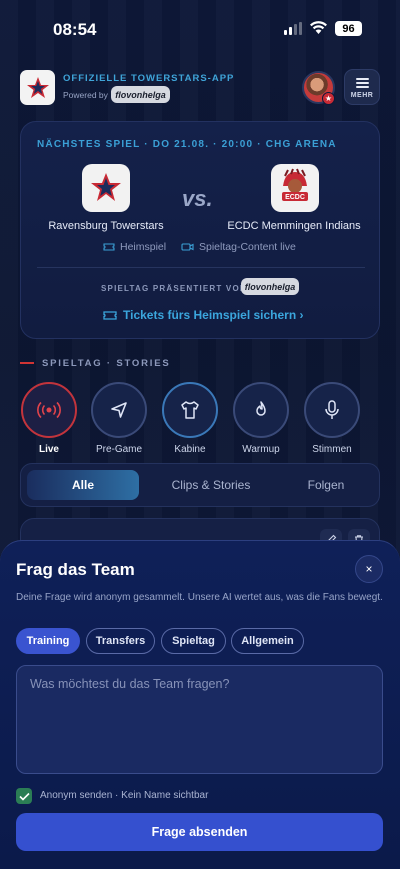 The image size is (400, 869). I want to click on sponsor-logo: flovonhelga, so click(270, 286).